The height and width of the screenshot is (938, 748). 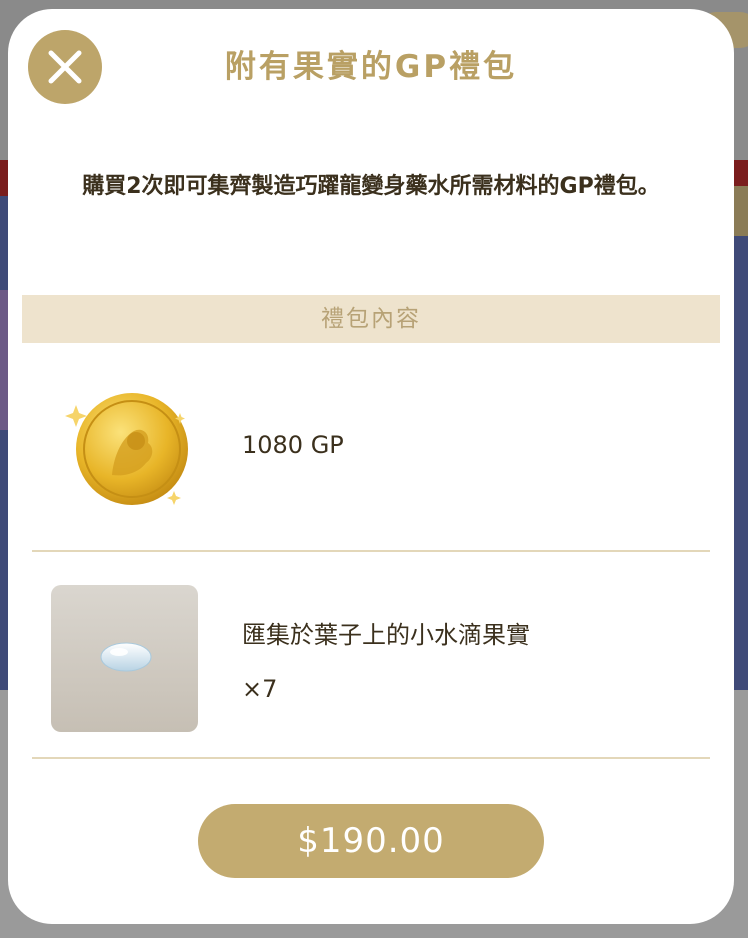 What do you see at coordinates (371, 67) in the screenshot?
I see `dialog-title: 附有果實的GP禮包` at bounding box center [371, 67].